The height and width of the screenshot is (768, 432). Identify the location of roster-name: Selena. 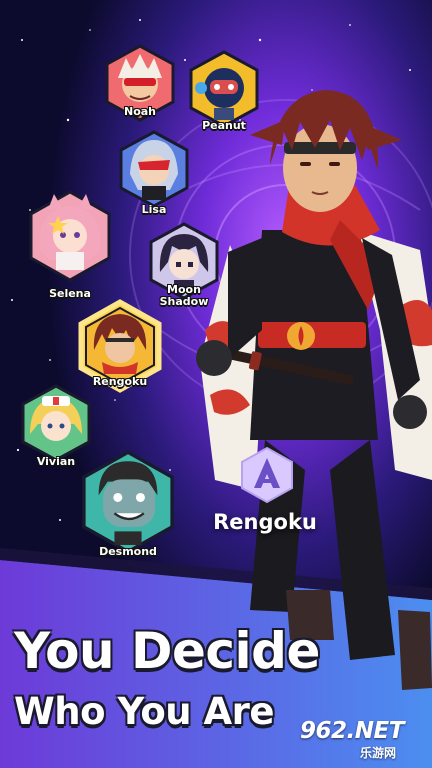
(70, 293).